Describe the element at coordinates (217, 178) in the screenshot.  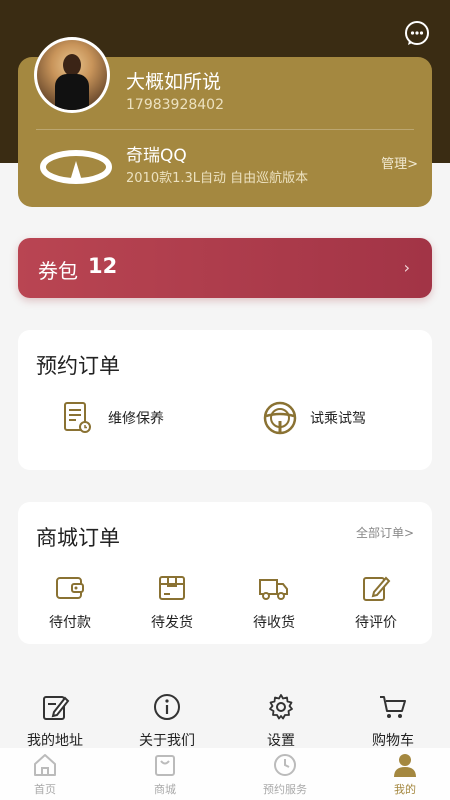
I see `car-description: 2010款1.3L自动 自由巡航版本` at that location.